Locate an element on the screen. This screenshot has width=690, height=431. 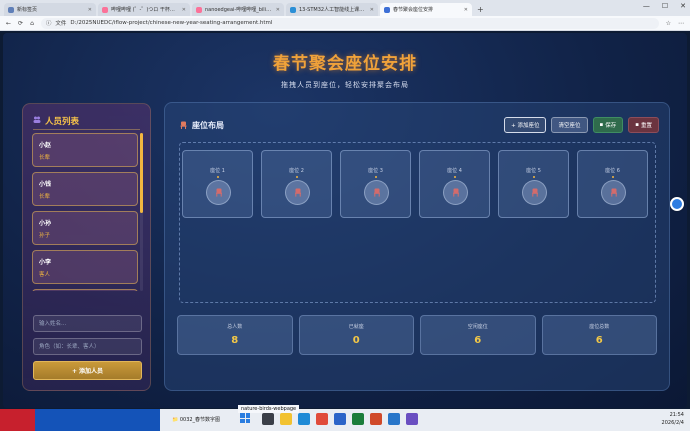
add-person-button: + 添加人员 is located at coordinates (87, 370).